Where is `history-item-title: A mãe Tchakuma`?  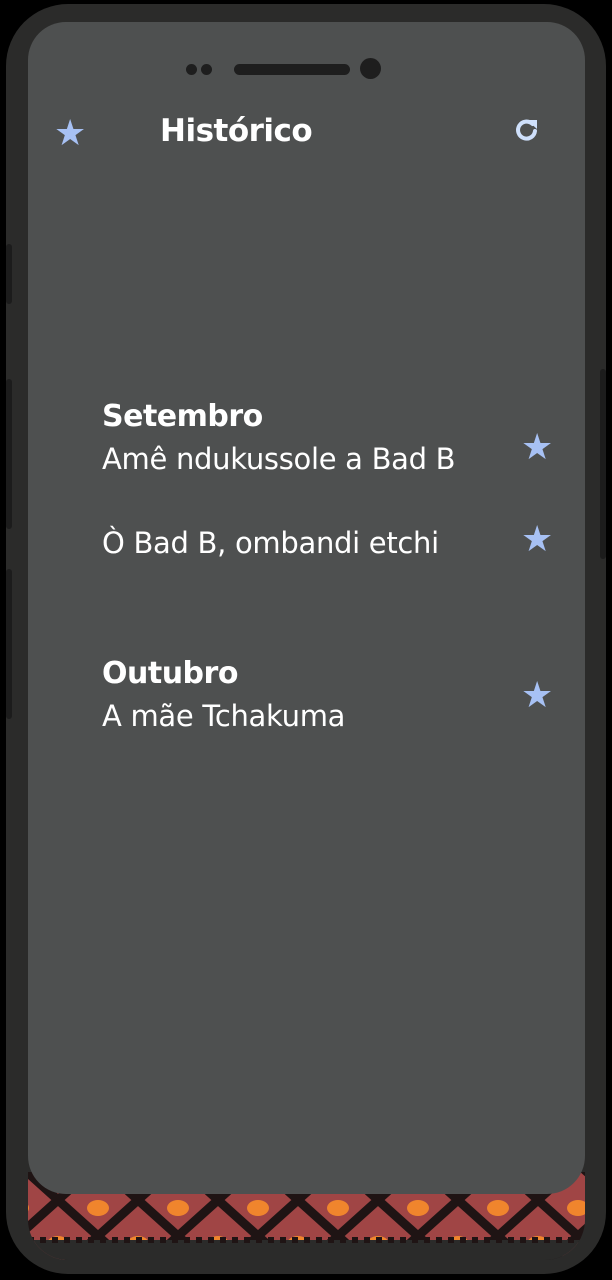 history-item-title: A mãe Tchakuma is located at coordinates (223, 716).